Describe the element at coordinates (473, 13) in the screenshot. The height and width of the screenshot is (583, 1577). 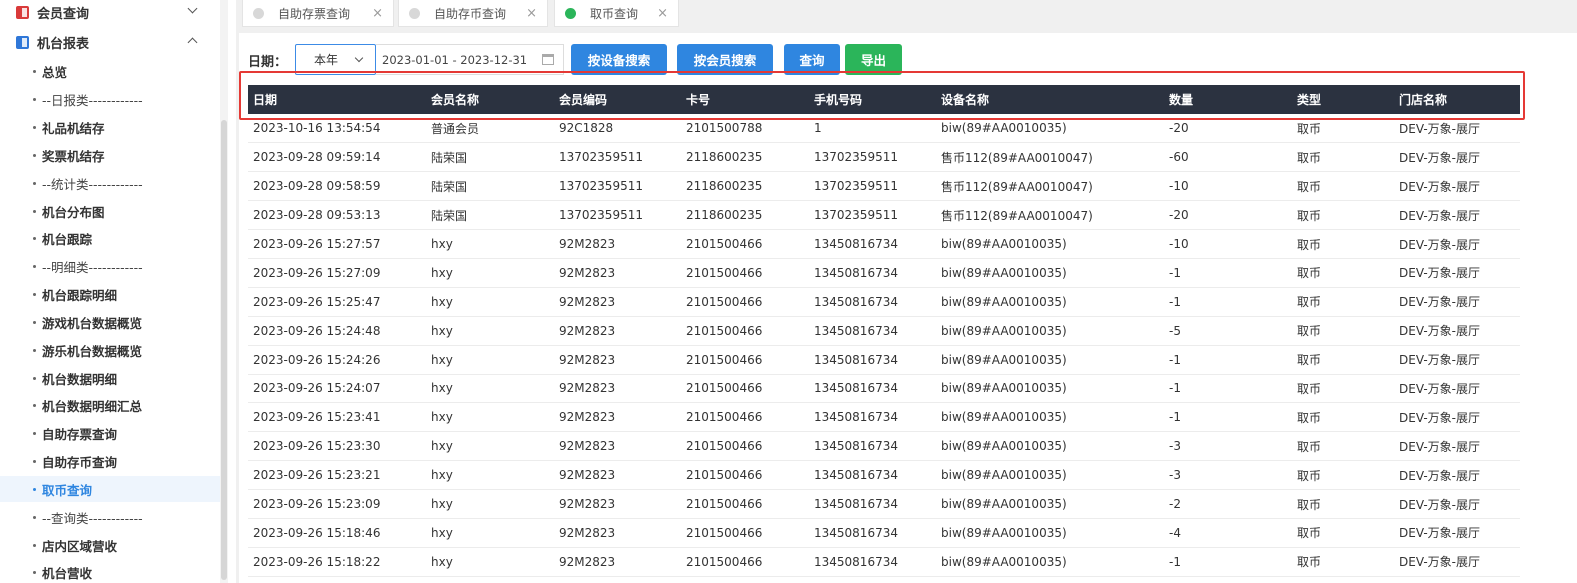
I see `tab-self-coin-query: 自助存币查询 ×` at that location.